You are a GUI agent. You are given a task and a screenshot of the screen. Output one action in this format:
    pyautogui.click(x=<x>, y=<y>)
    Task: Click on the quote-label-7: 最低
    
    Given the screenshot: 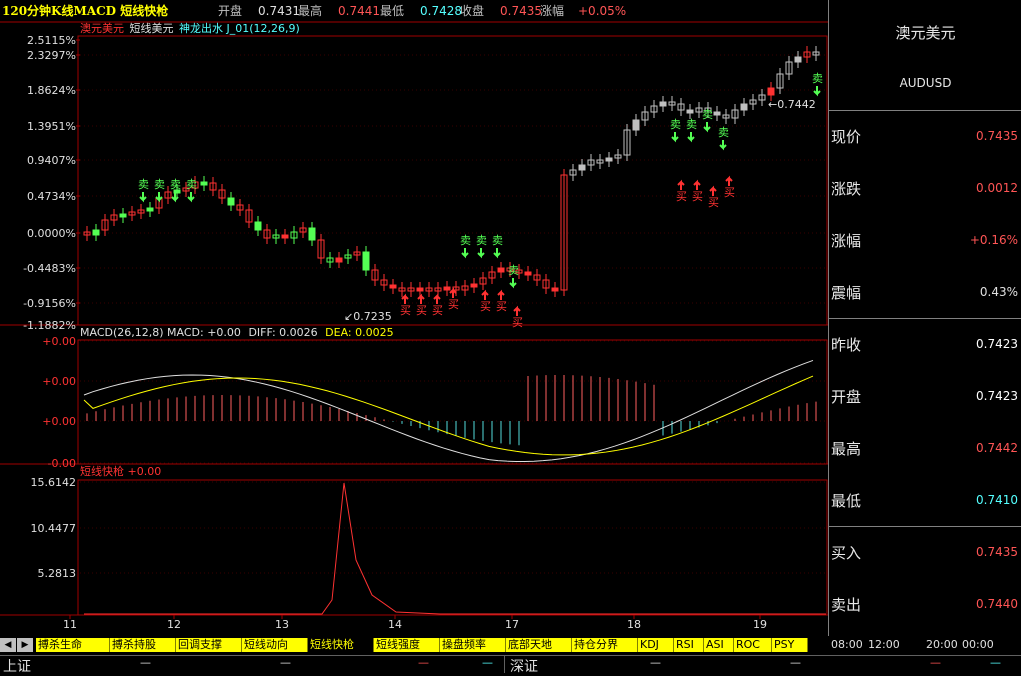 What is the action you would take?
    pyautogui.click(x=846, y=501)
    